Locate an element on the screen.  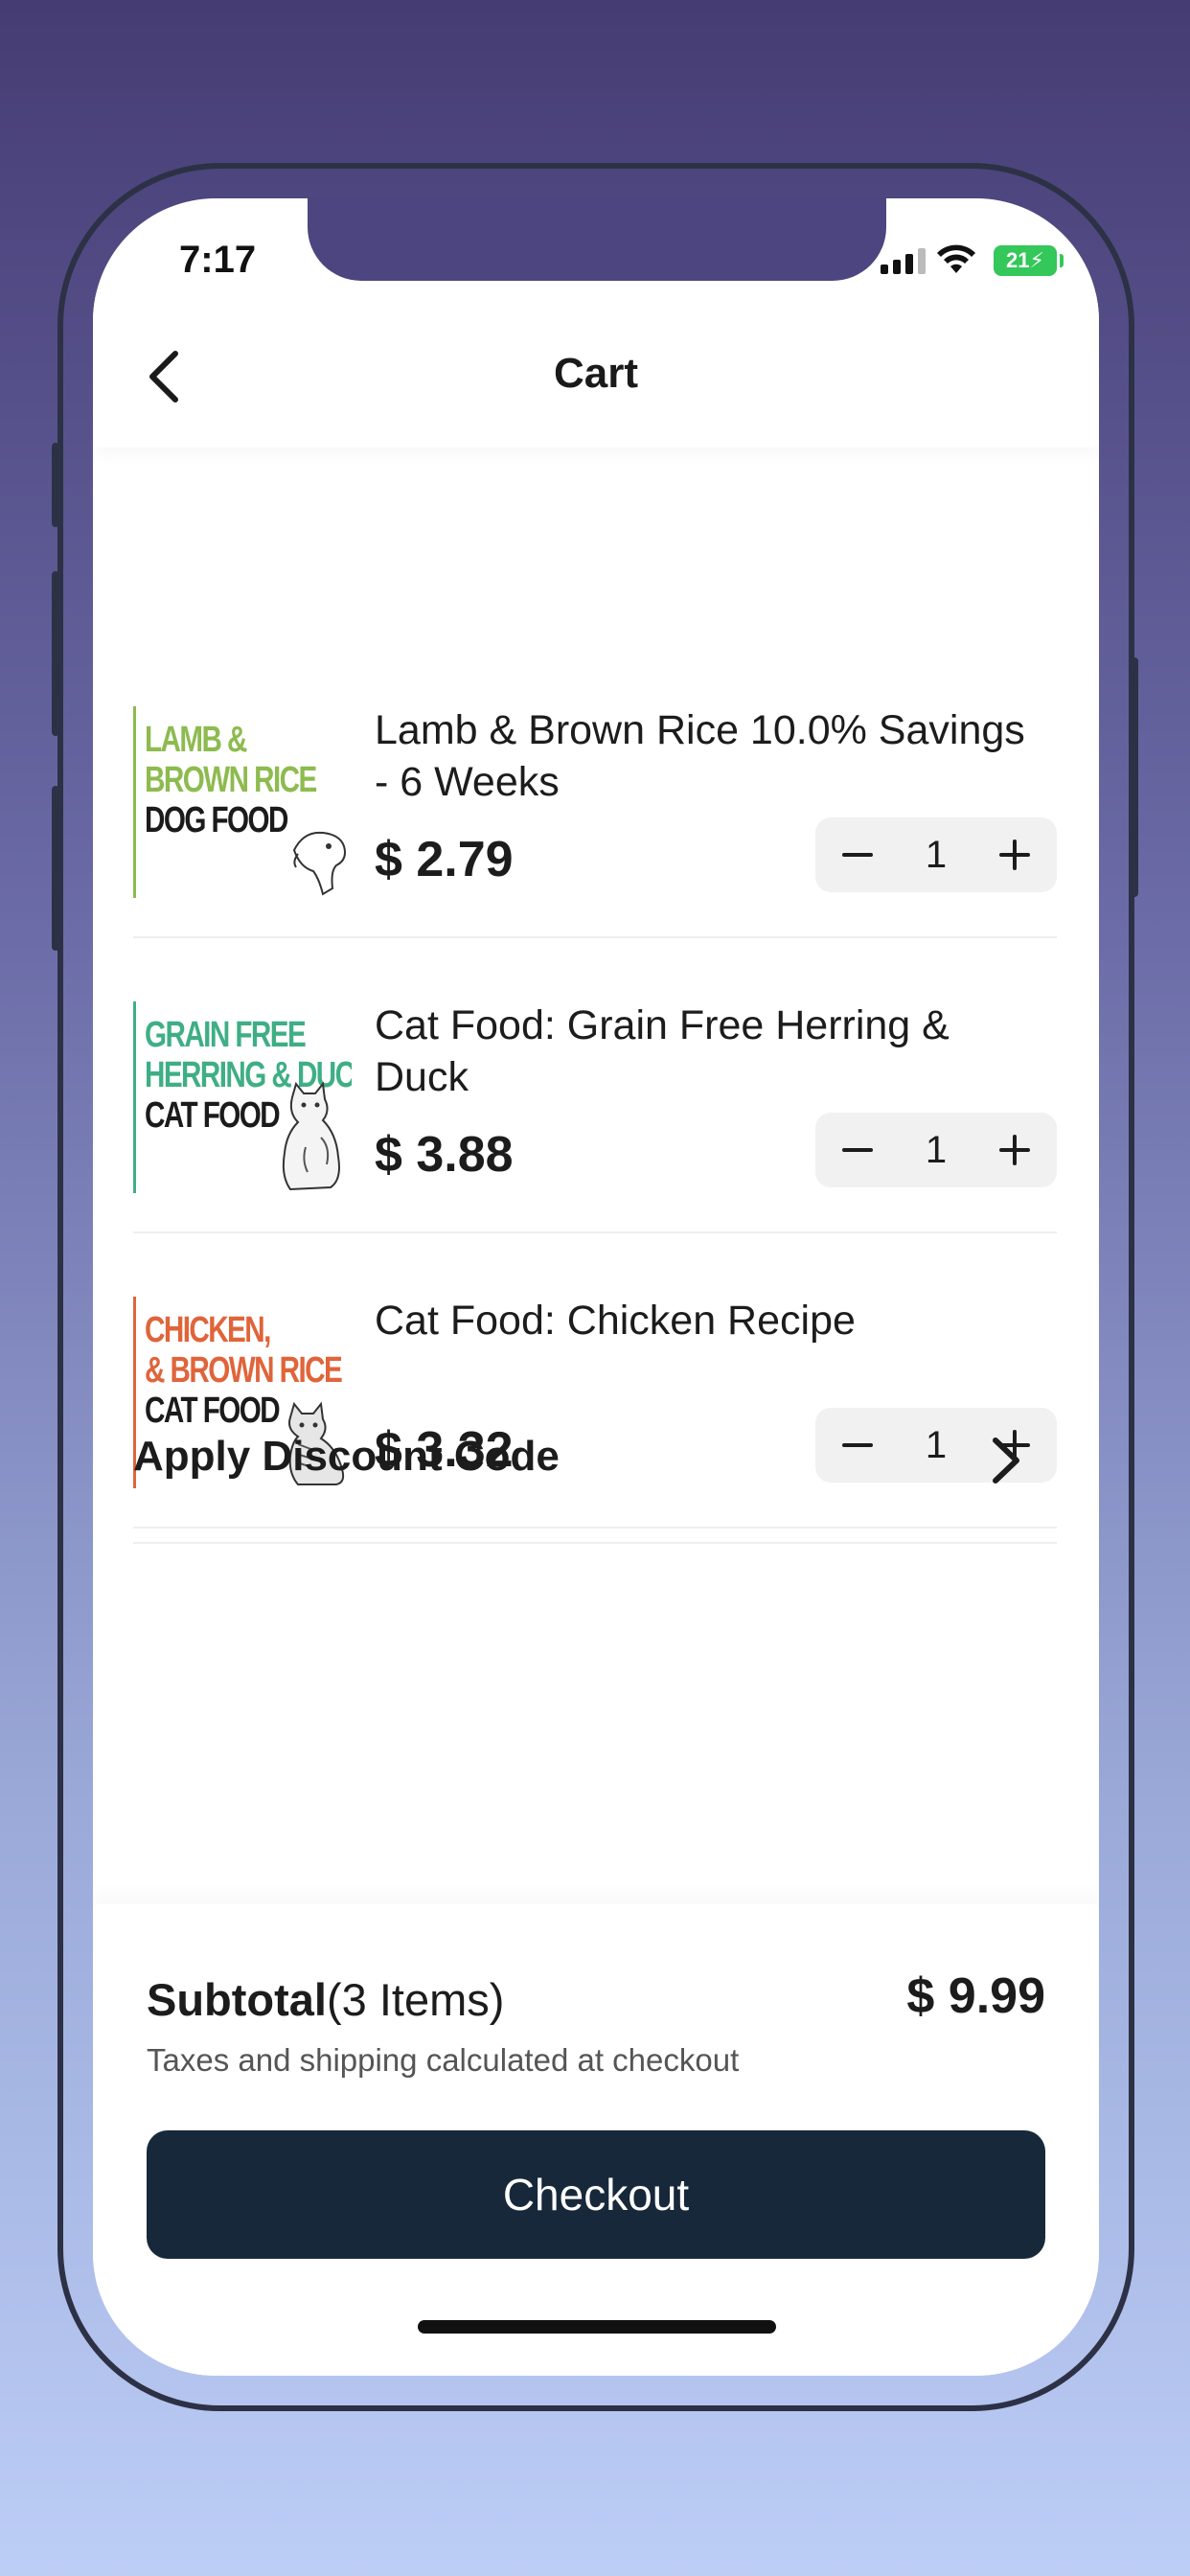
product-thumbnail: LAMB & BROWN RICE DOG FOOD is located at coordinates (243, 802).